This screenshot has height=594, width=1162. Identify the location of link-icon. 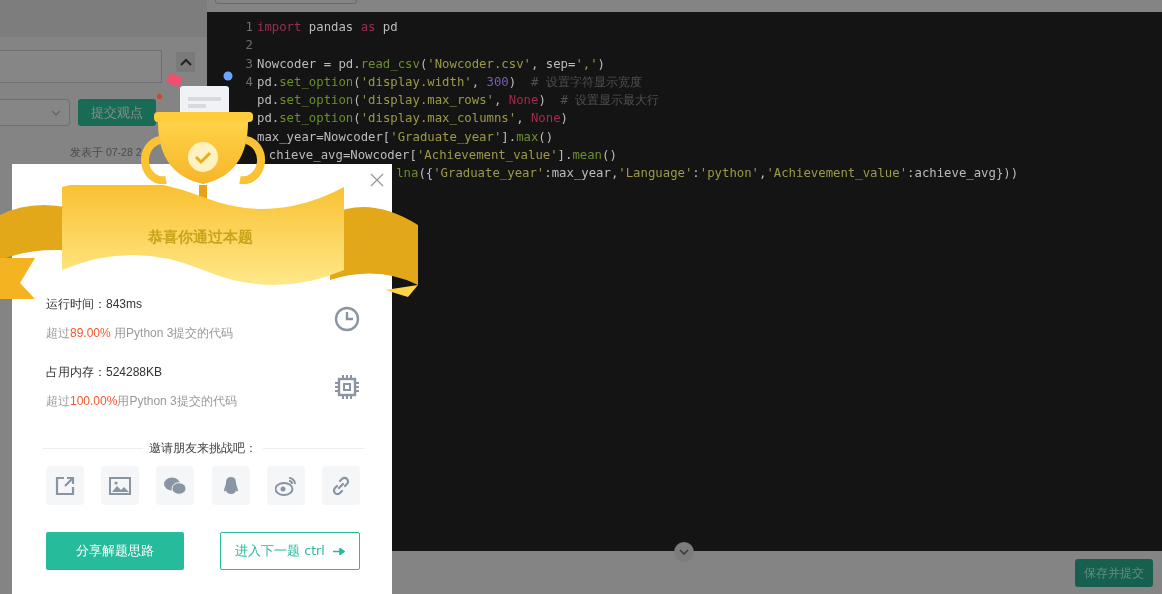
(340, 485).